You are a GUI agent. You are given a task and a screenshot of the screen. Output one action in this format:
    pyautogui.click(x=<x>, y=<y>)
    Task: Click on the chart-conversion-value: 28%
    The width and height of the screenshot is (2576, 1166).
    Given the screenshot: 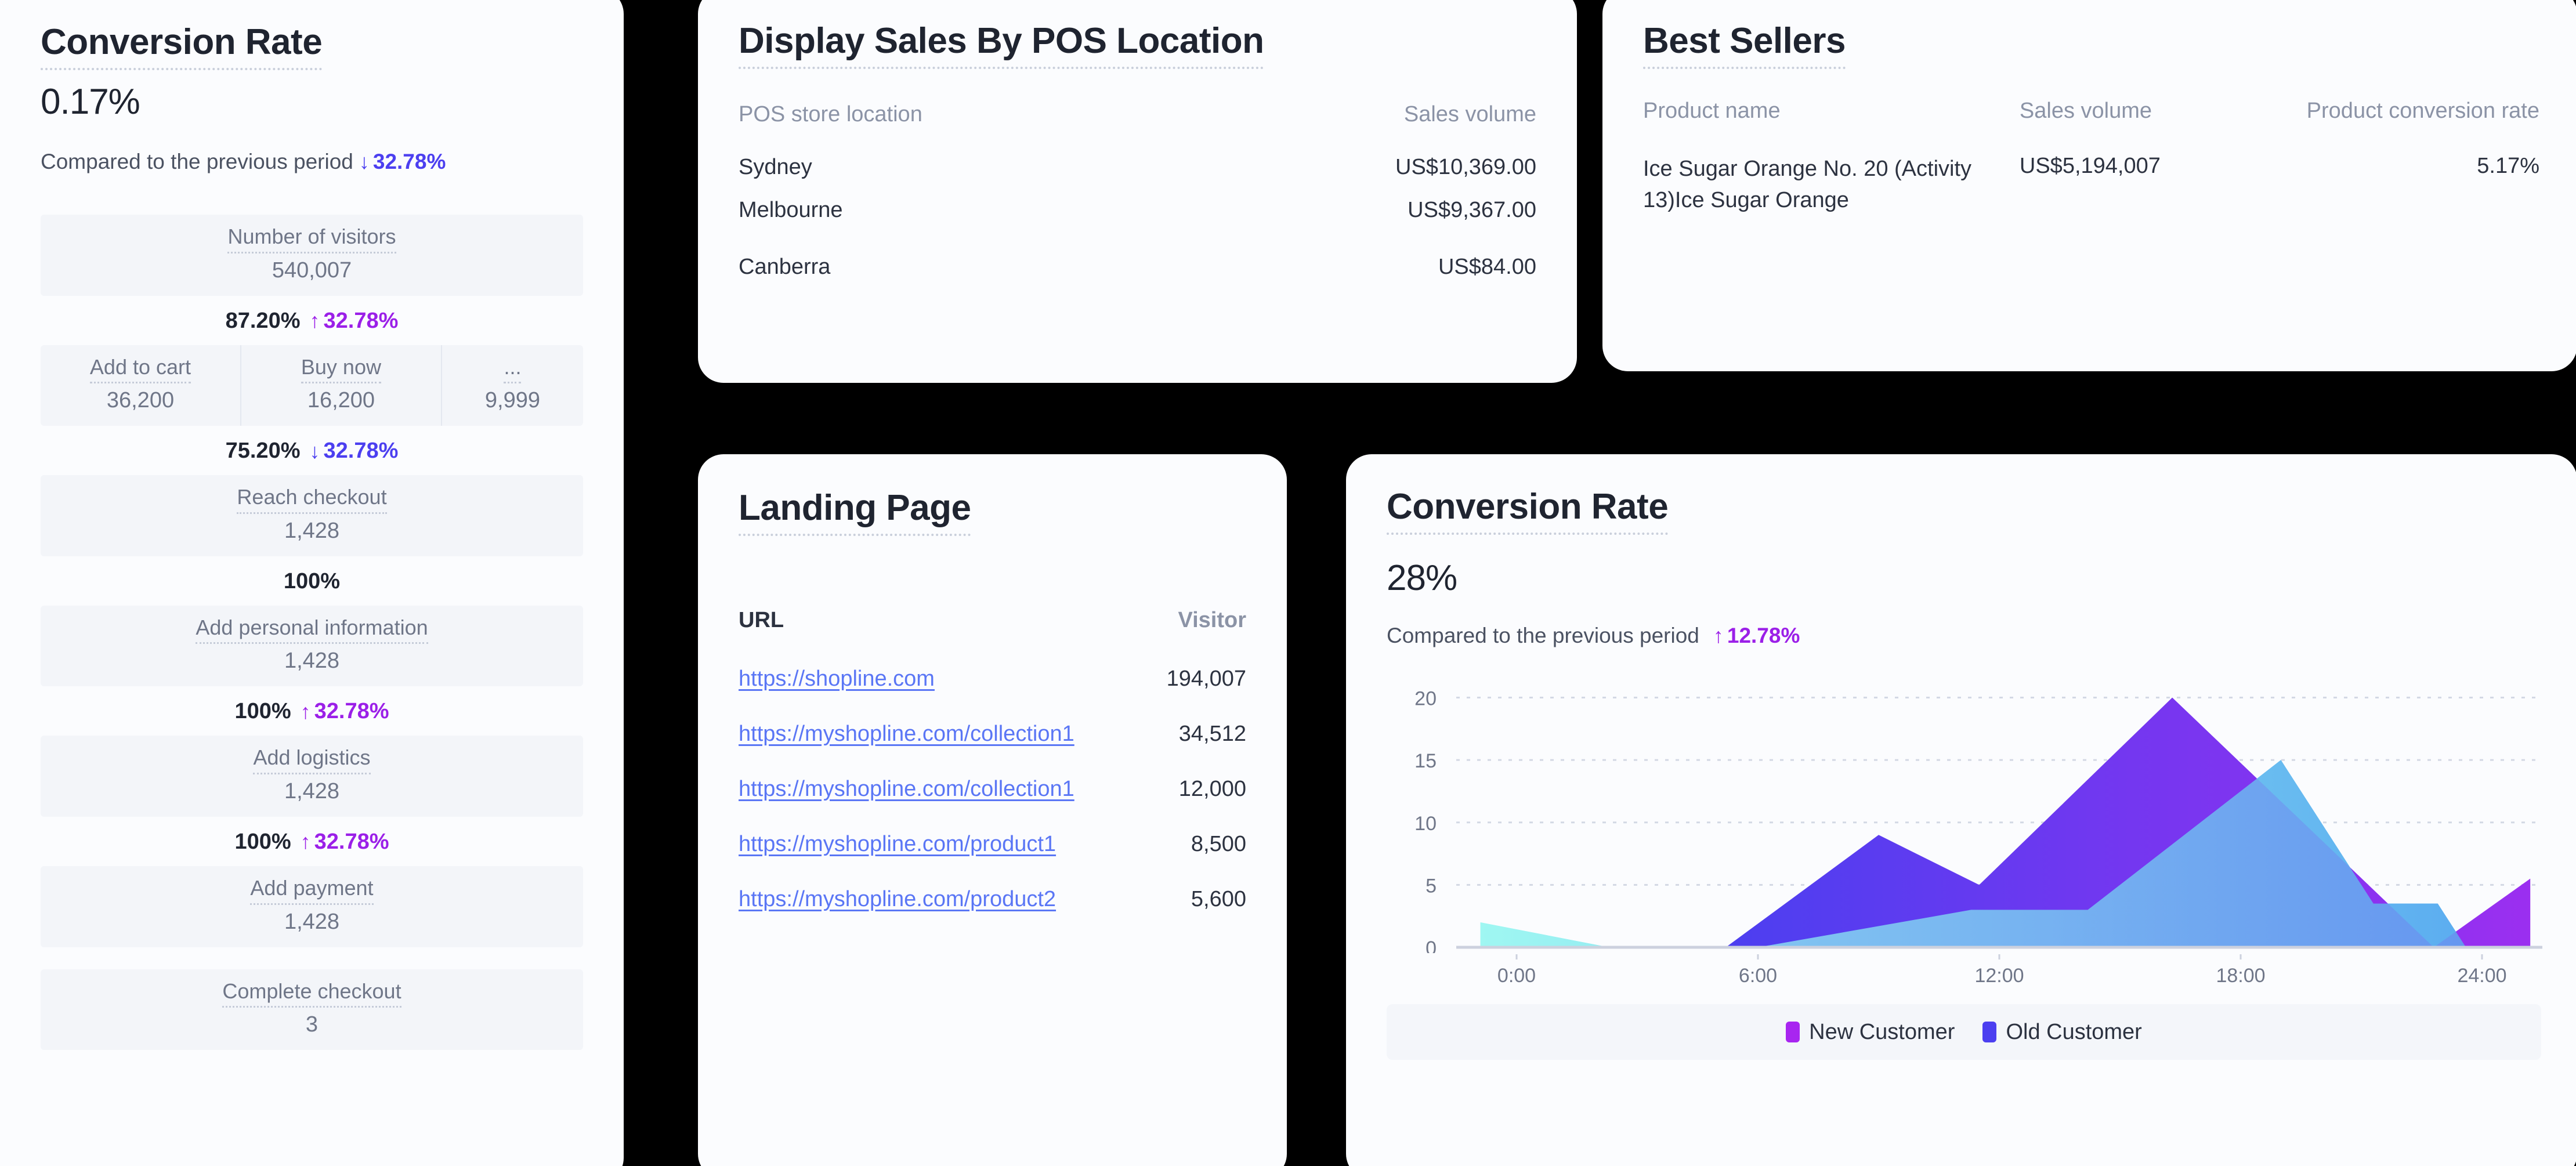 What is the action you would take?
    pyautogui.click(x=1422, y=578)
    